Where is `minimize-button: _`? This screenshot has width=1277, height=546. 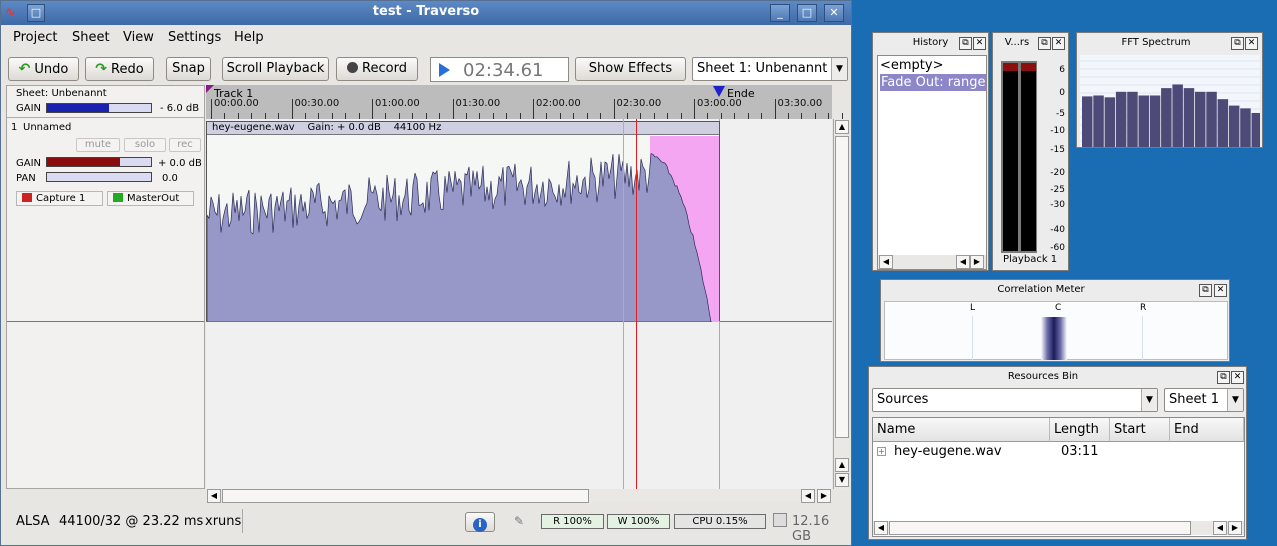 minimize-button: _ is located at coordinates (780, 13).